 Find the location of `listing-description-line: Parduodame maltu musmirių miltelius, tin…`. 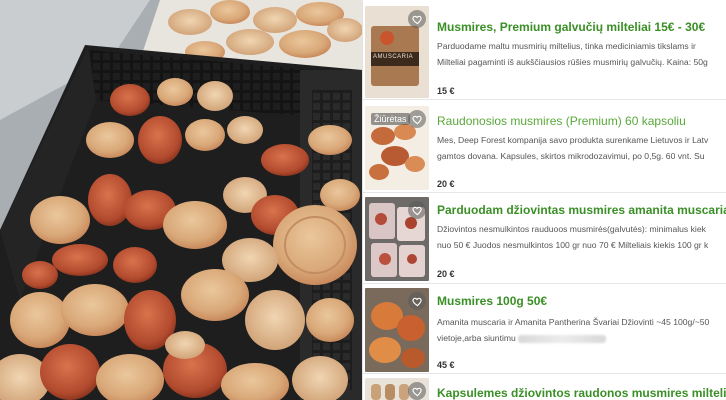

listing-description-line: Parduodame maltu musmirių miltelius, tin… is located at coordinates (566, 46).